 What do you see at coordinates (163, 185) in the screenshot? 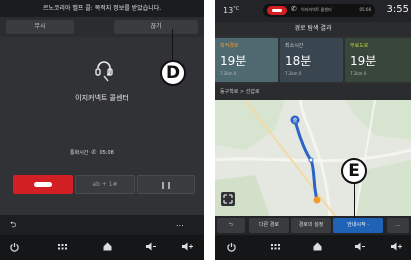
I see `pause-icon` at bounding box center [163, 185].